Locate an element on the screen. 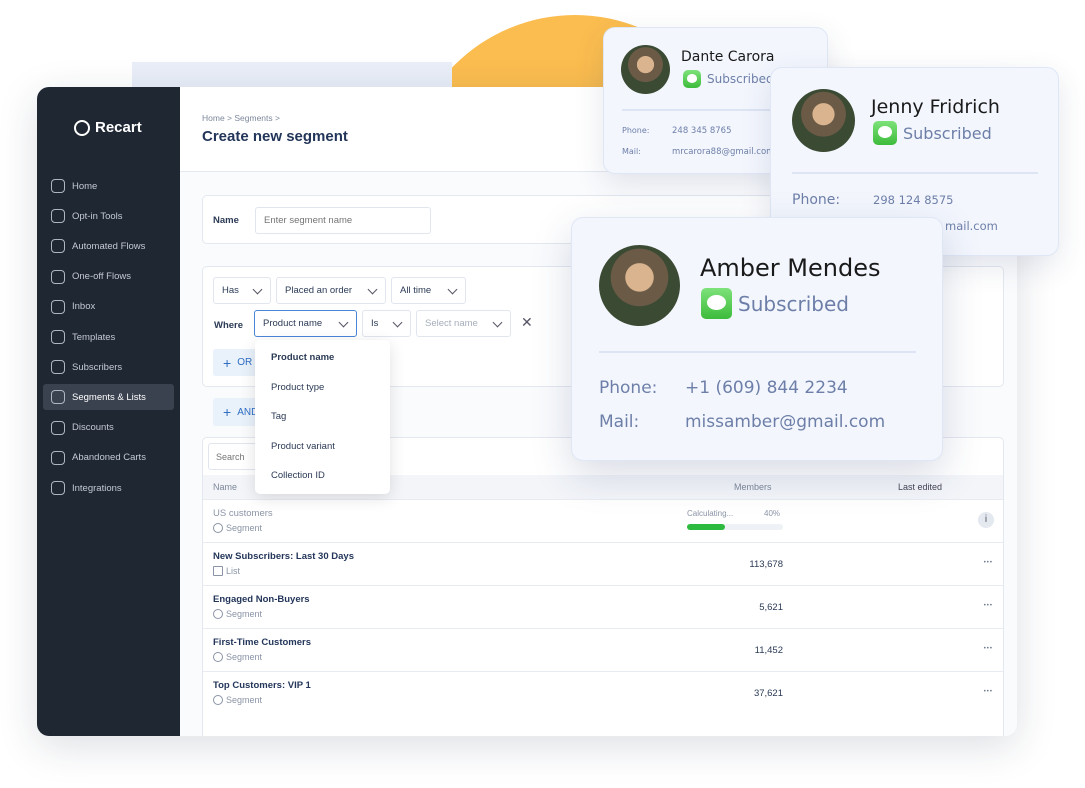  sidebar-item-abandoned-carts: Abandoned Carts is located at coordinates (108, 458).